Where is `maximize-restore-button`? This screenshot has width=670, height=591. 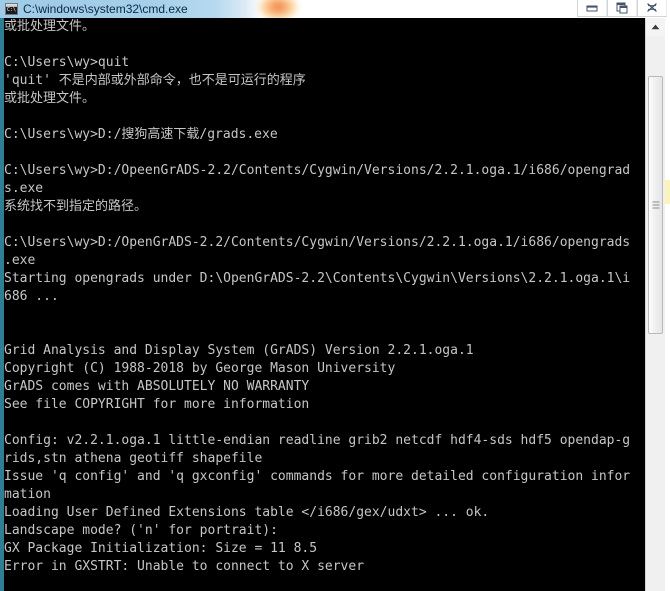
maximize-restore-button is located at coordinates (622, 8).